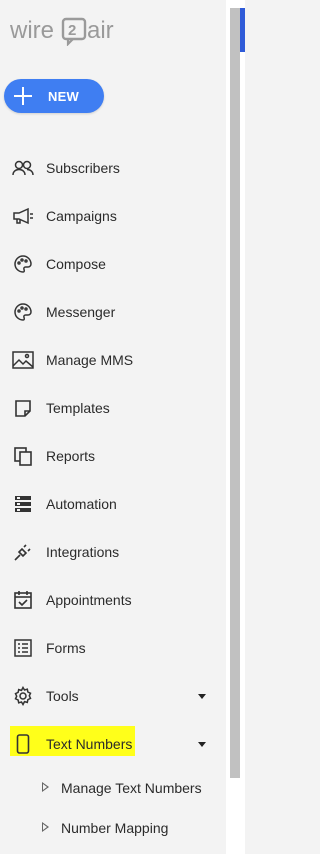  I want to click on sidebar-item-label: Forms, so click(66, 648).